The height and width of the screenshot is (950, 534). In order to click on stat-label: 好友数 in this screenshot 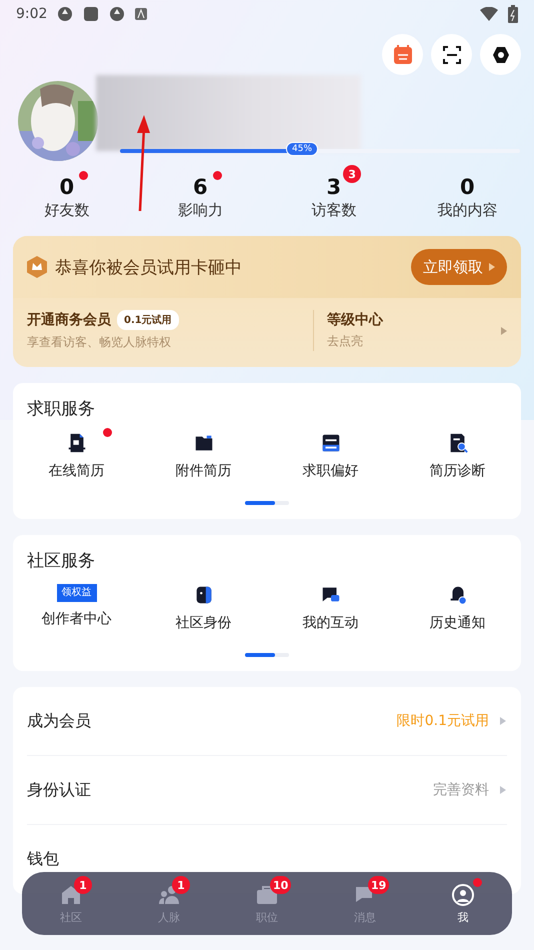, I will do `click(67, 210)`.